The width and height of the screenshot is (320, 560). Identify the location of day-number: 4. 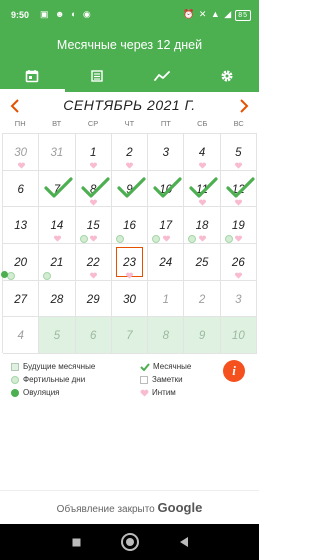
(20, 336).